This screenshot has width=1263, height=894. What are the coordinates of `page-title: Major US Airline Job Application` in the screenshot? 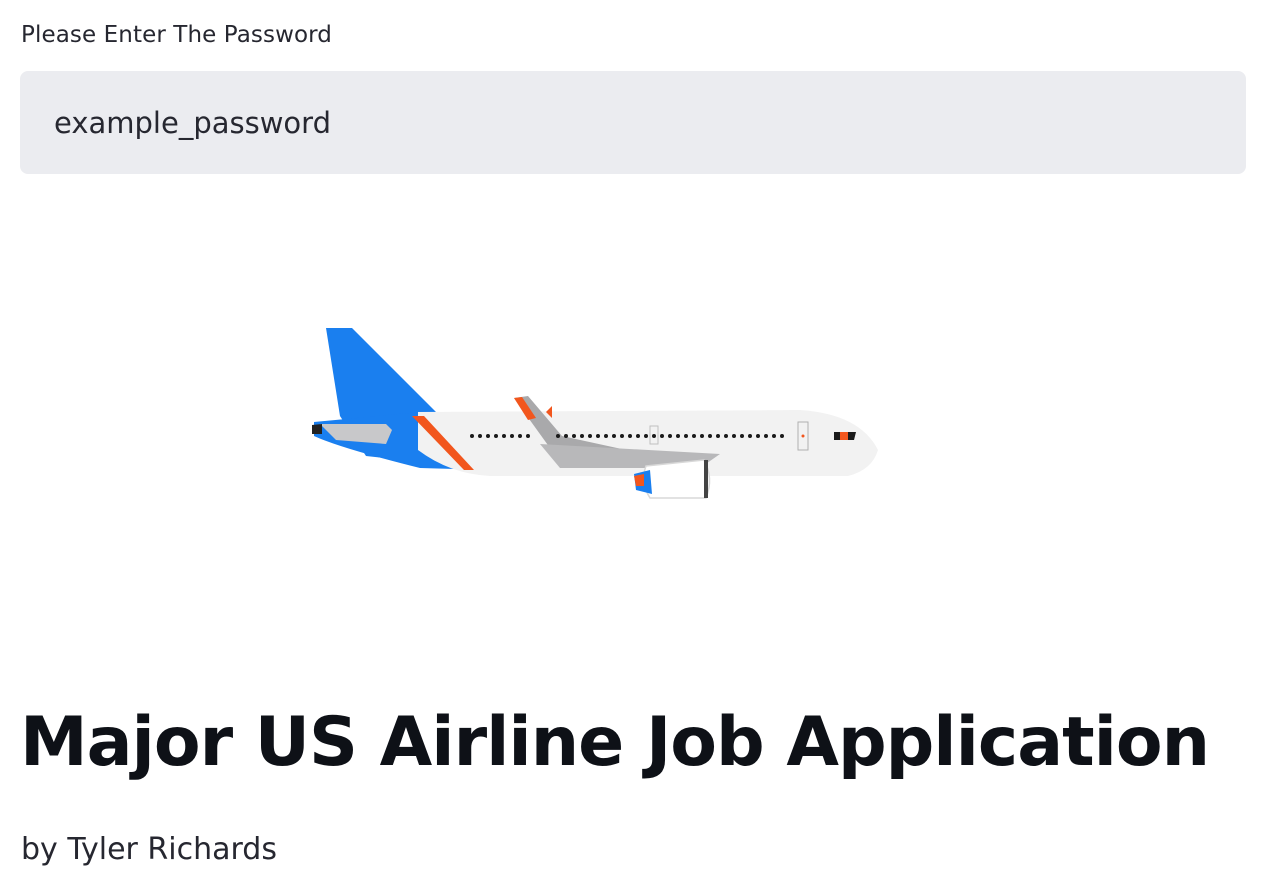 It's located at (615, 742).